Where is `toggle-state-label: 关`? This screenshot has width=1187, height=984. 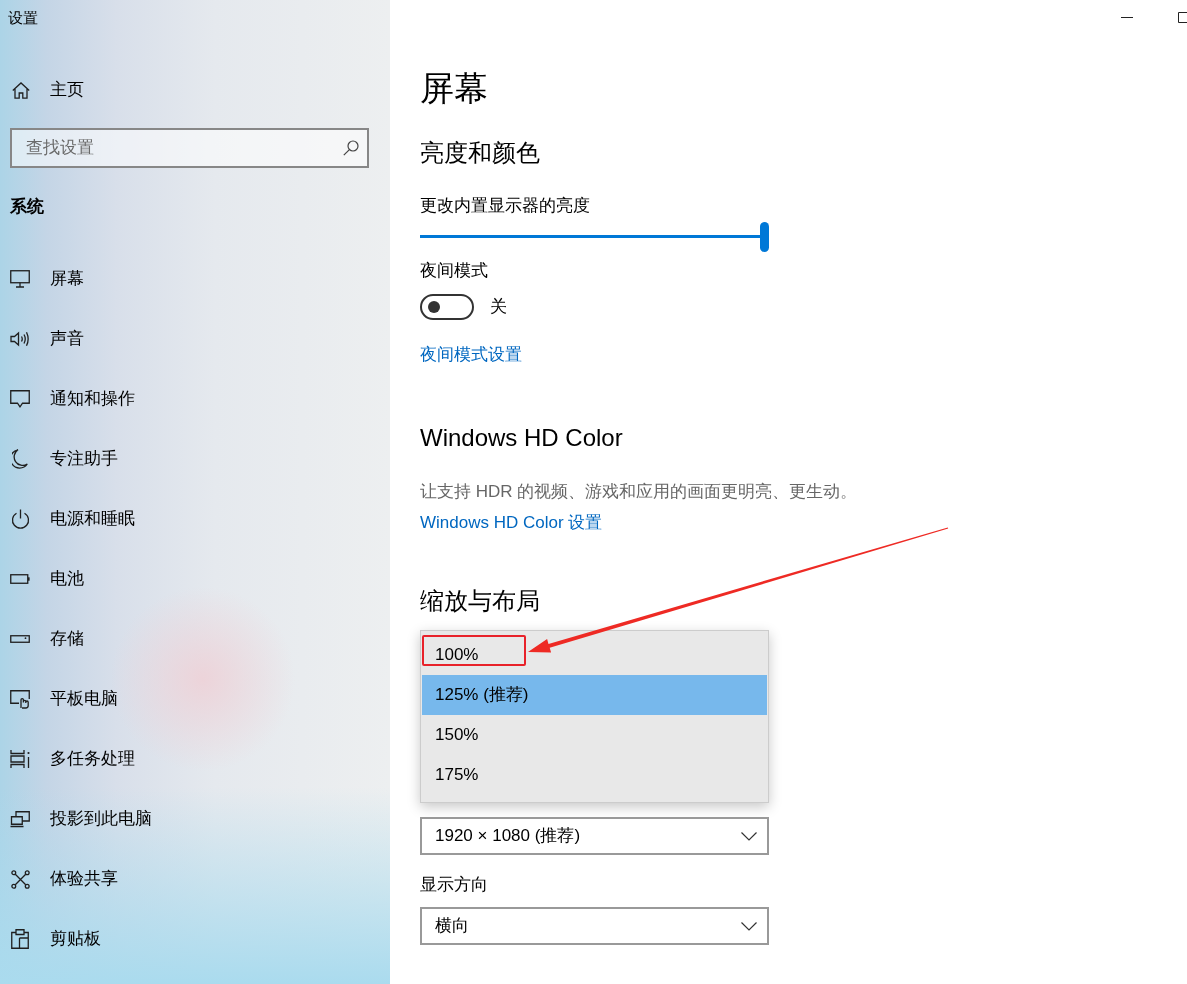 toggle-state-label: 关 is located at coordinates (498, 307).